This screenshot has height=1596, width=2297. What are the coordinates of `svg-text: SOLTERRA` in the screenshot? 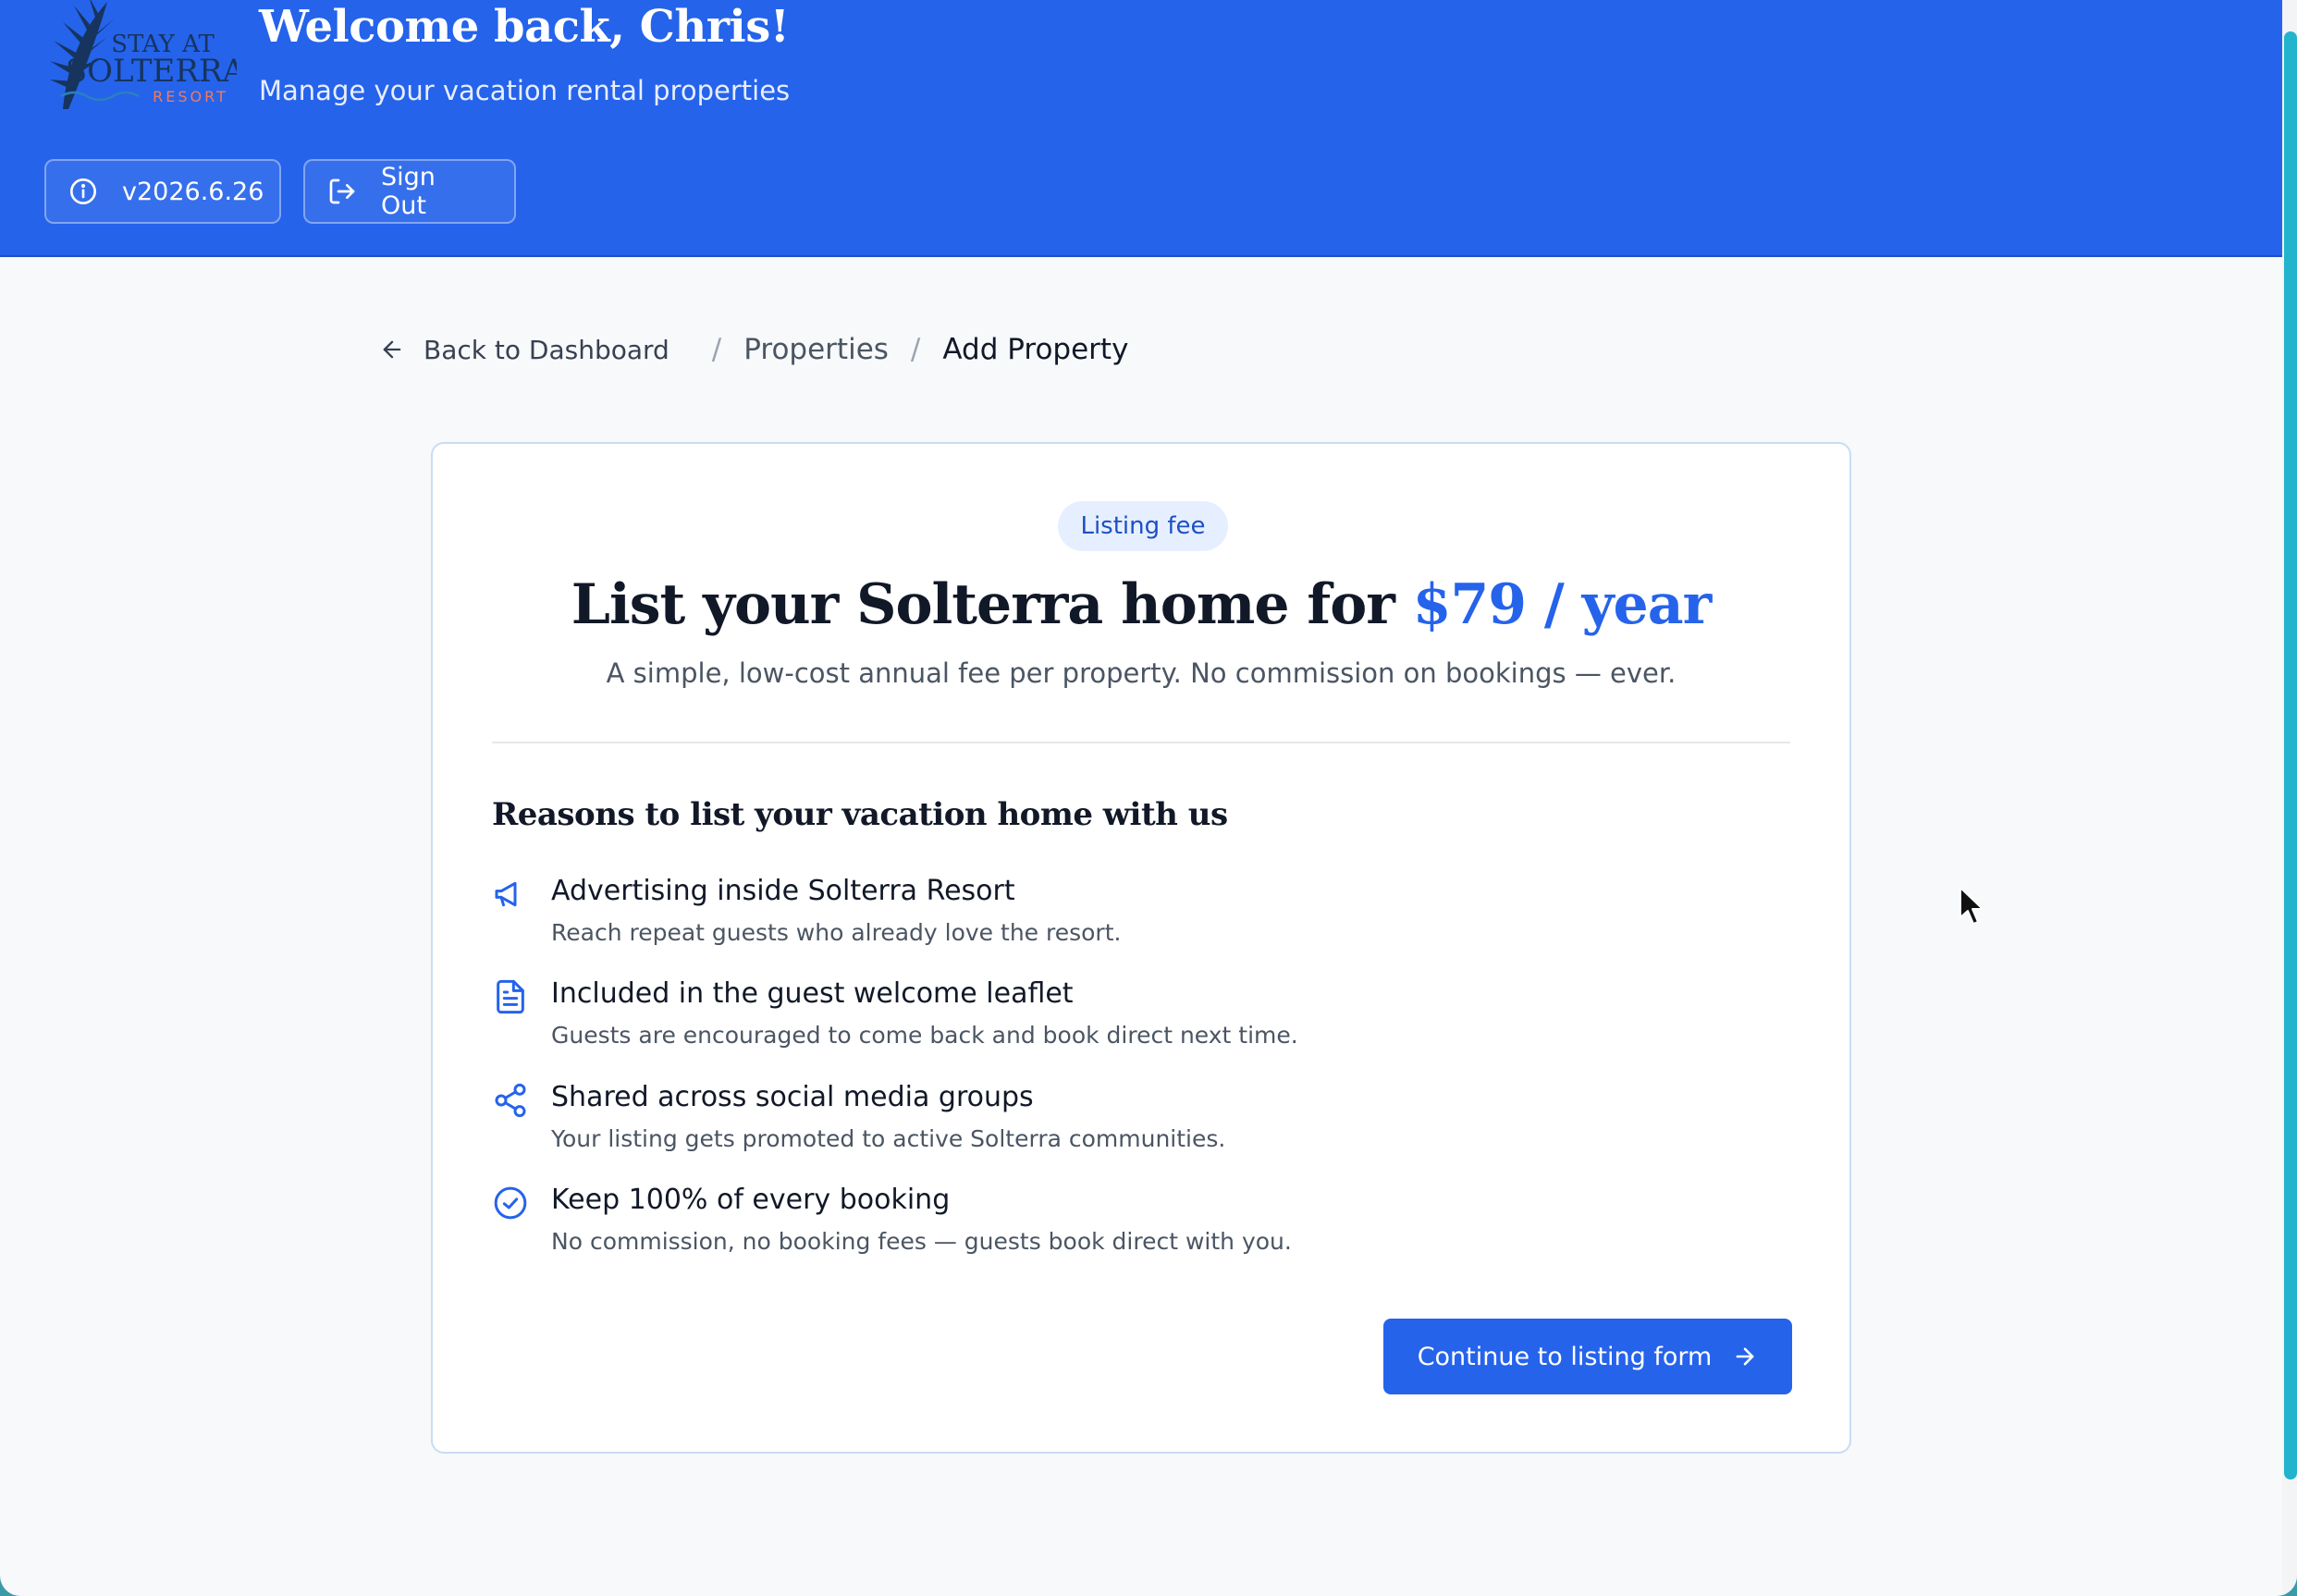 It's located at (152, 71).